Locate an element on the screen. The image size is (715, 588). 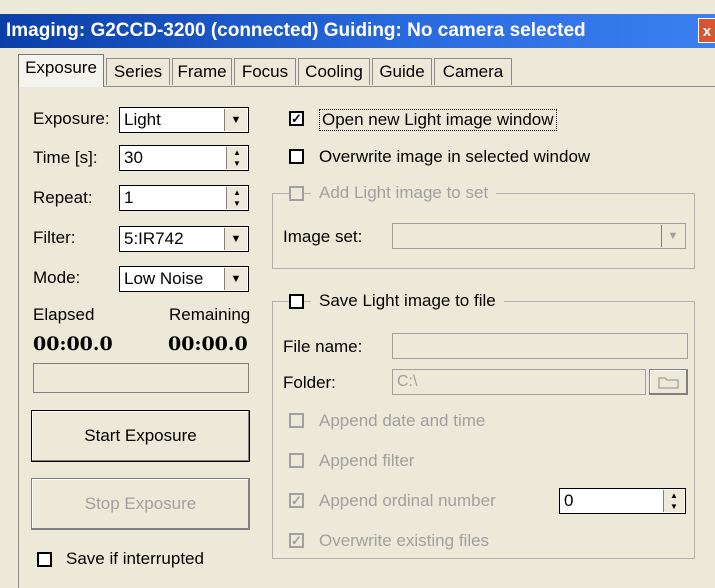
elapsed-label: Elapsed is located at coordinates (64, 314).